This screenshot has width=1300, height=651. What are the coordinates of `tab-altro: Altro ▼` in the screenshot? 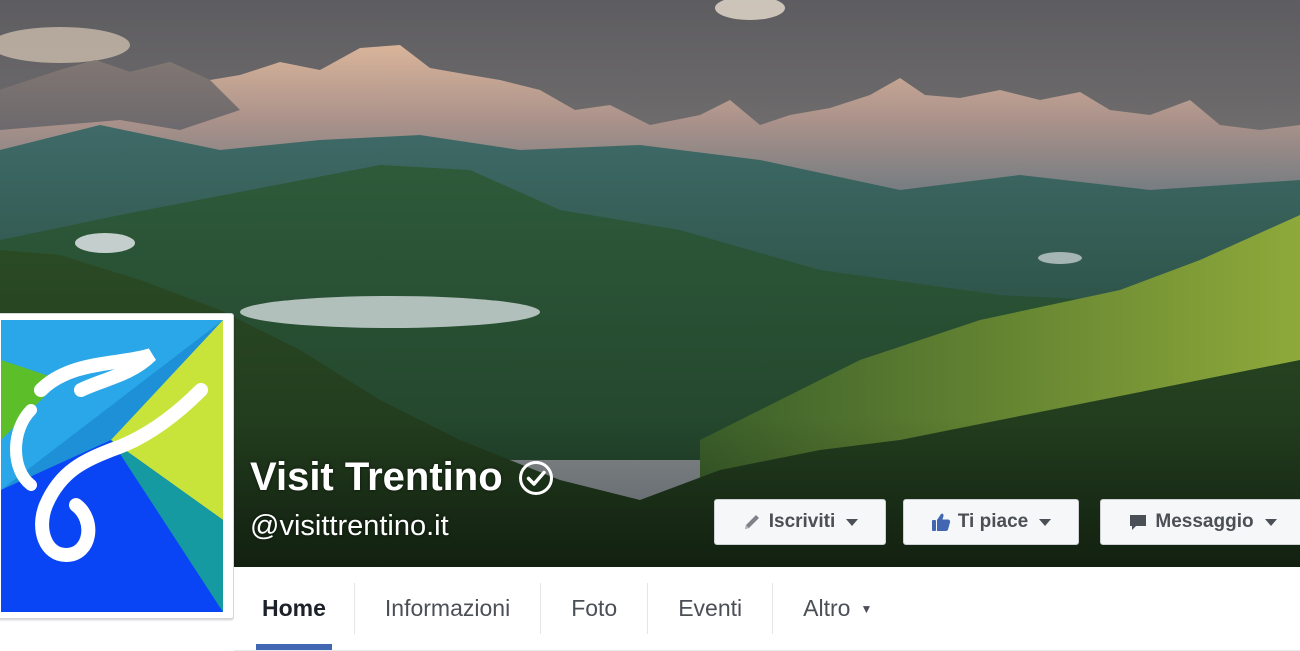 It's located at (837, 608).